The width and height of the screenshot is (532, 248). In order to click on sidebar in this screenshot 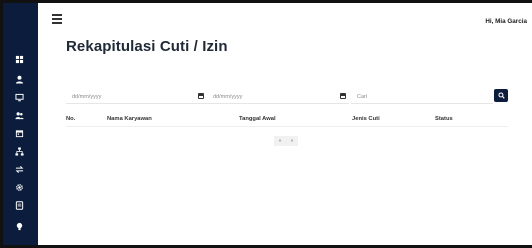, I will do `click(19, 124)`.